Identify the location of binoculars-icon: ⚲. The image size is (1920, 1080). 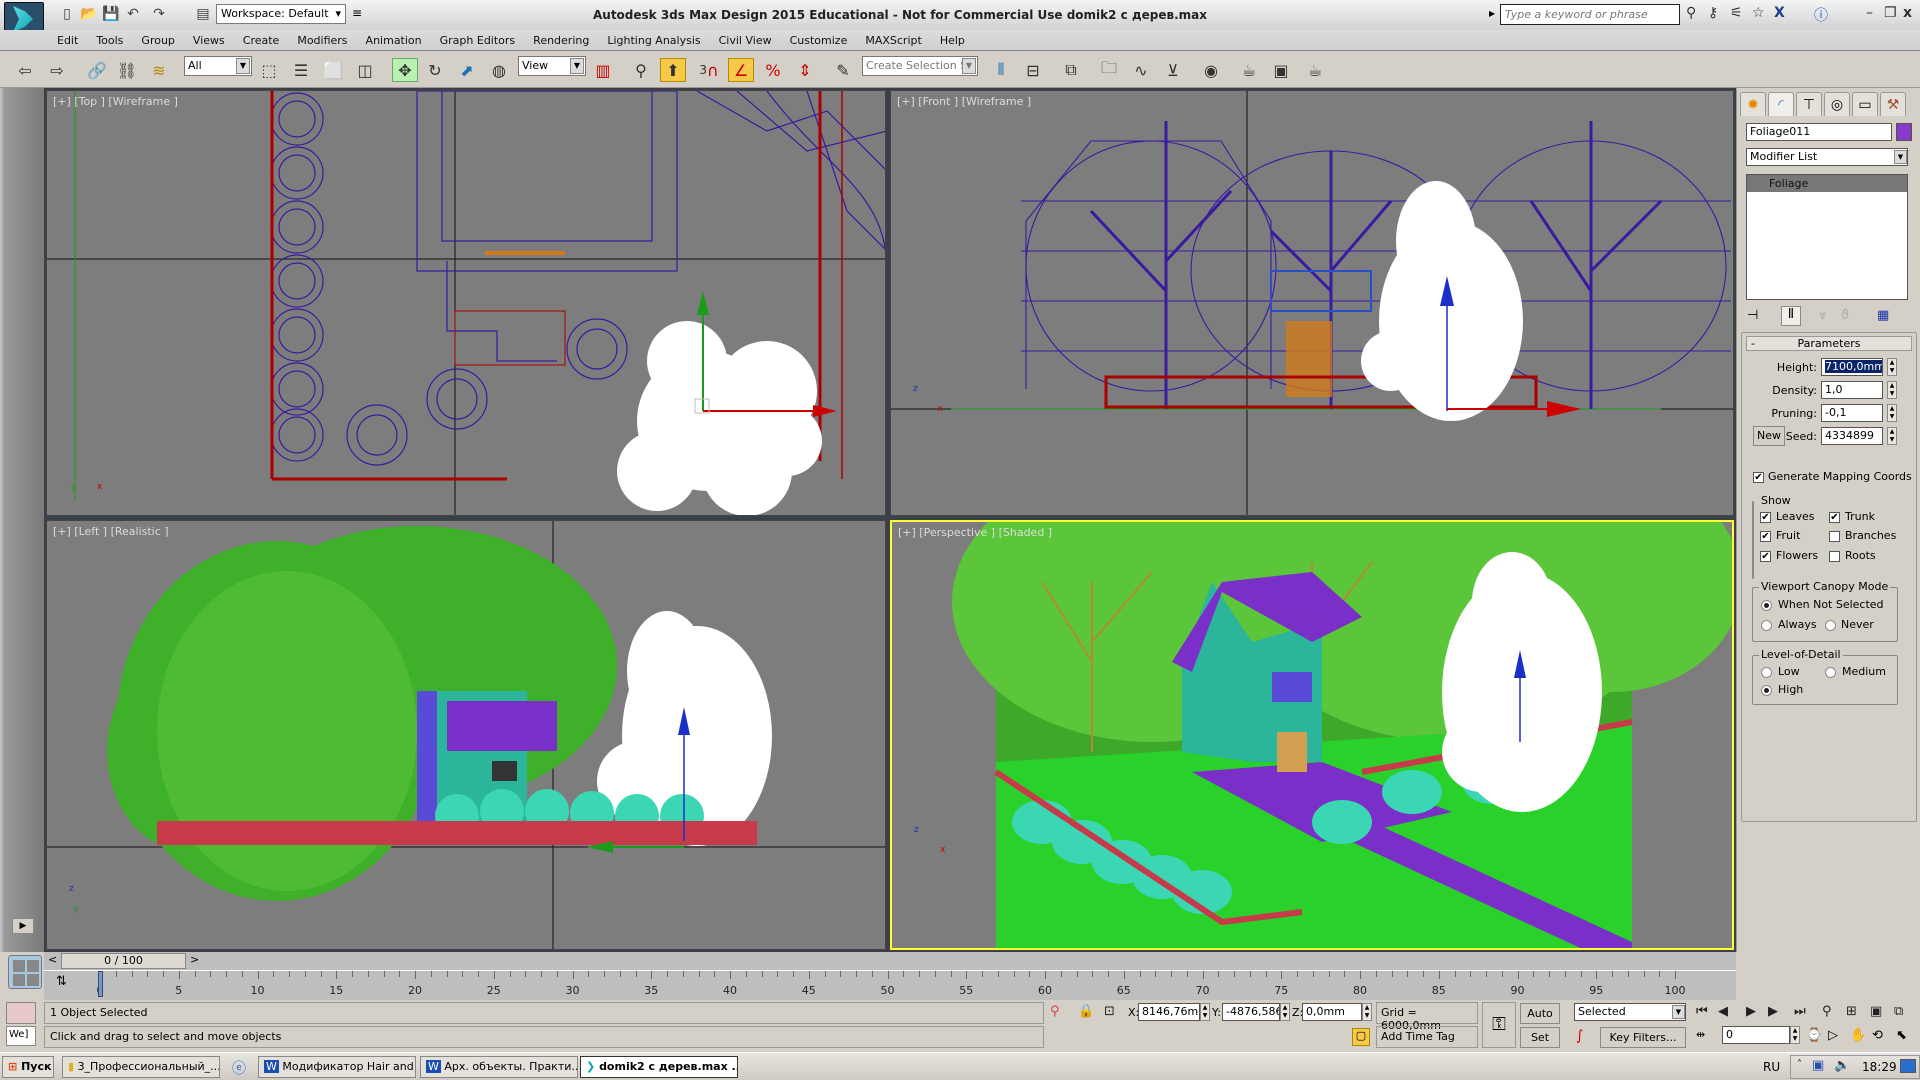
(1691, 13).